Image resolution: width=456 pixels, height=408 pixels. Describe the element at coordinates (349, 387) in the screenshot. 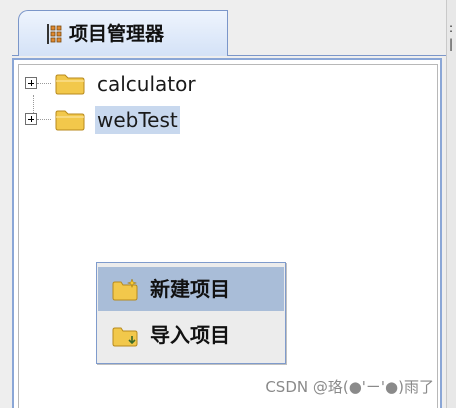

I see `watermark: CSDN @珞(●'ㄧ'●)雨了` at that location.